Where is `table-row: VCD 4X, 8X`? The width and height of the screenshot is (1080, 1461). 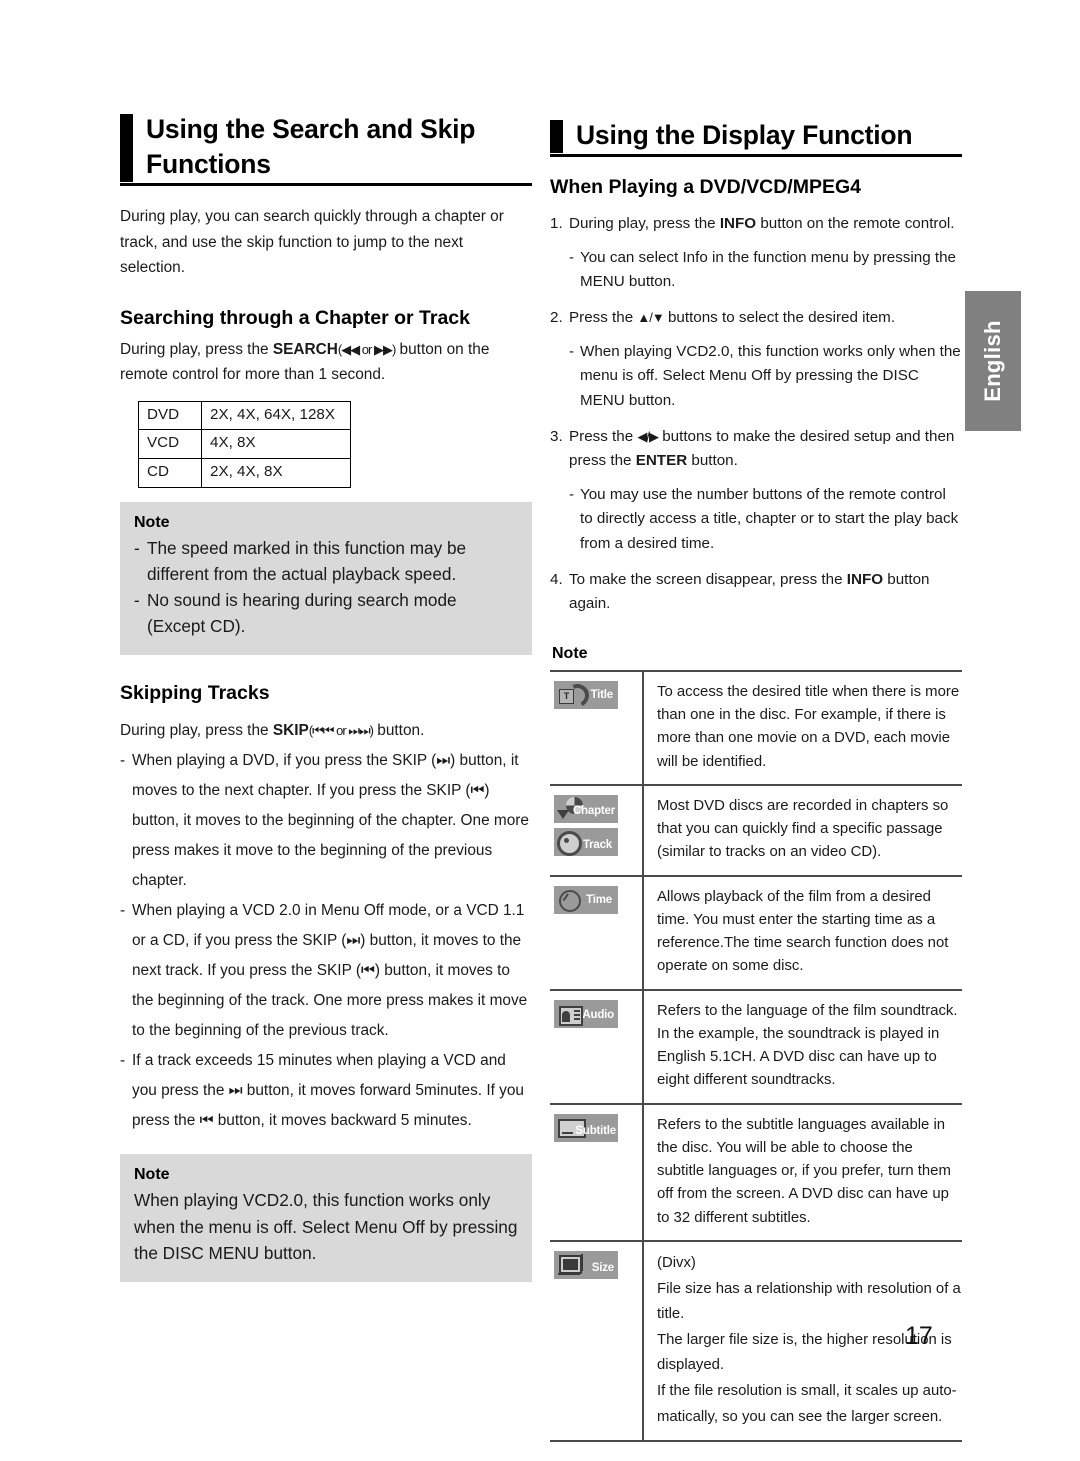 table-row: VCD 4X, 8X is located at coordinates (244, 444).